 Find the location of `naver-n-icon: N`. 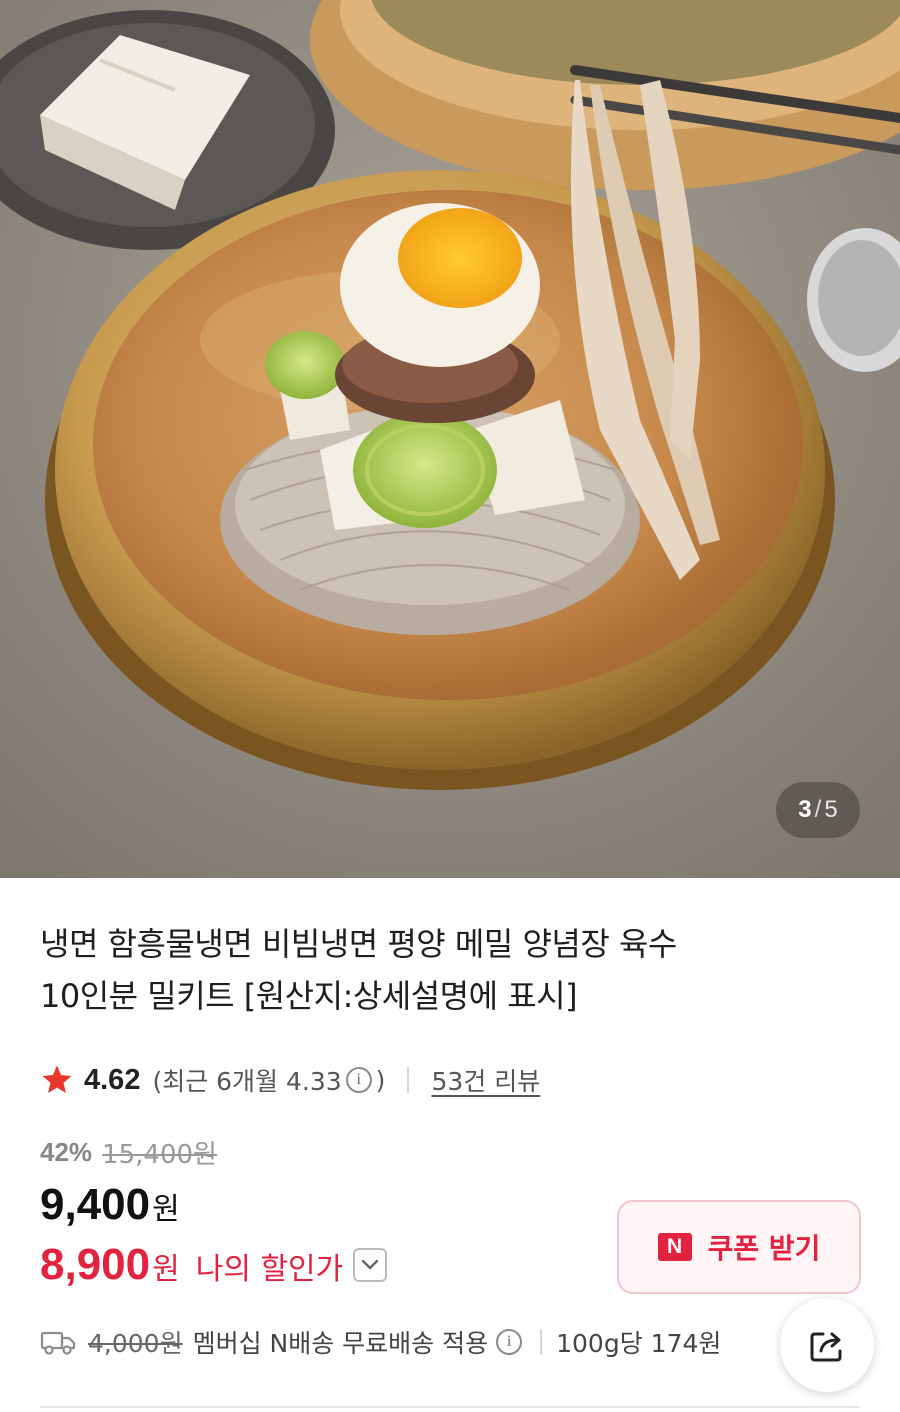

naver-n-icon: N is located at coordinates (674, 1247).